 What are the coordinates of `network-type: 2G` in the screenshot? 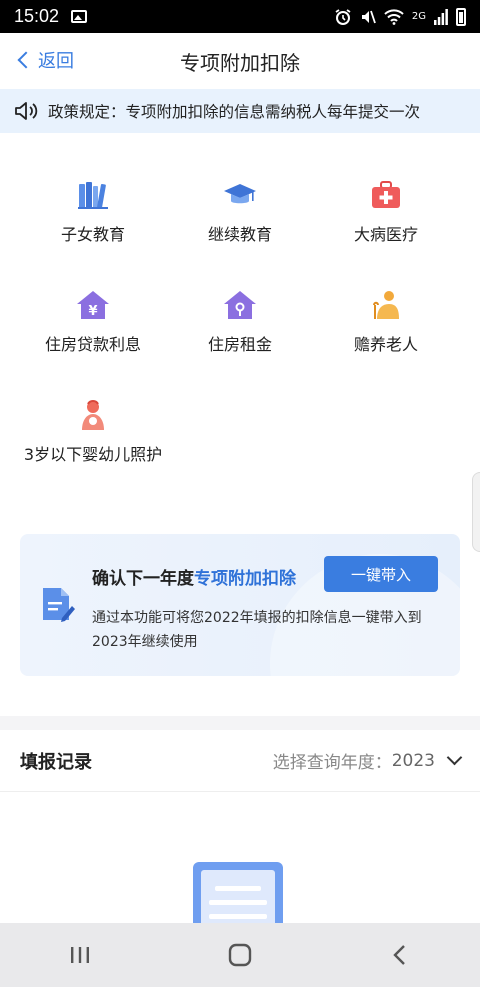 It's located at (418, 16).